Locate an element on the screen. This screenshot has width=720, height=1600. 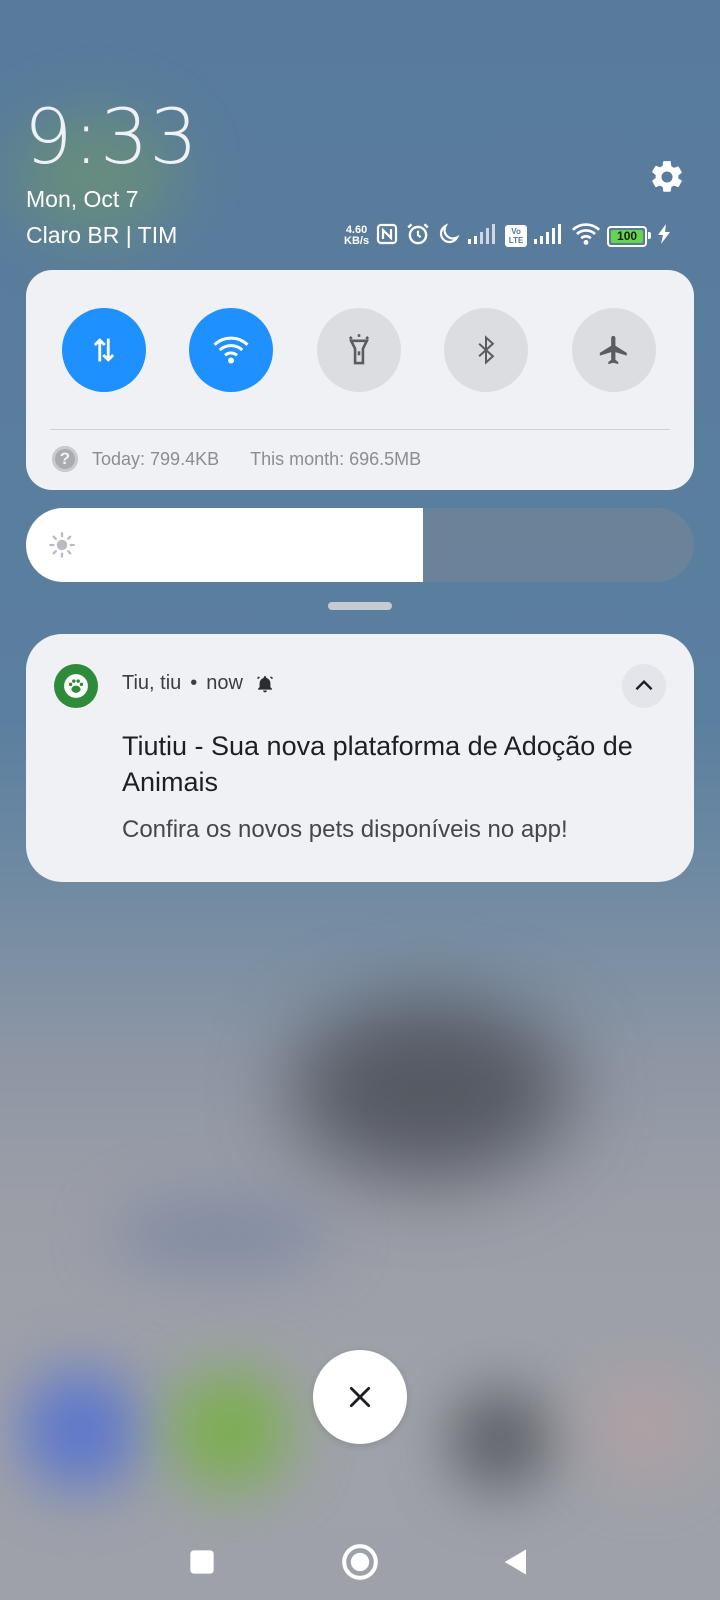
battery-icon: 100 is located at coordinates (629, 236).